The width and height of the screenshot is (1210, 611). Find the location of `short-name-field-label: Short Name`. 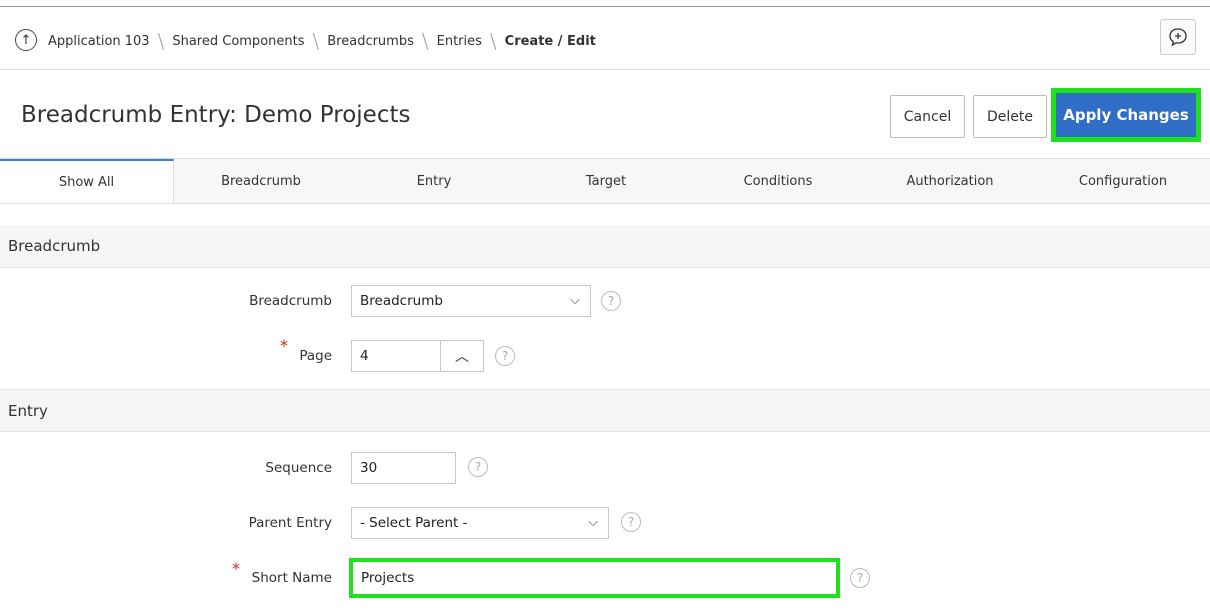

short-name-field-label: Short Name is located at coordinates (291, 578).